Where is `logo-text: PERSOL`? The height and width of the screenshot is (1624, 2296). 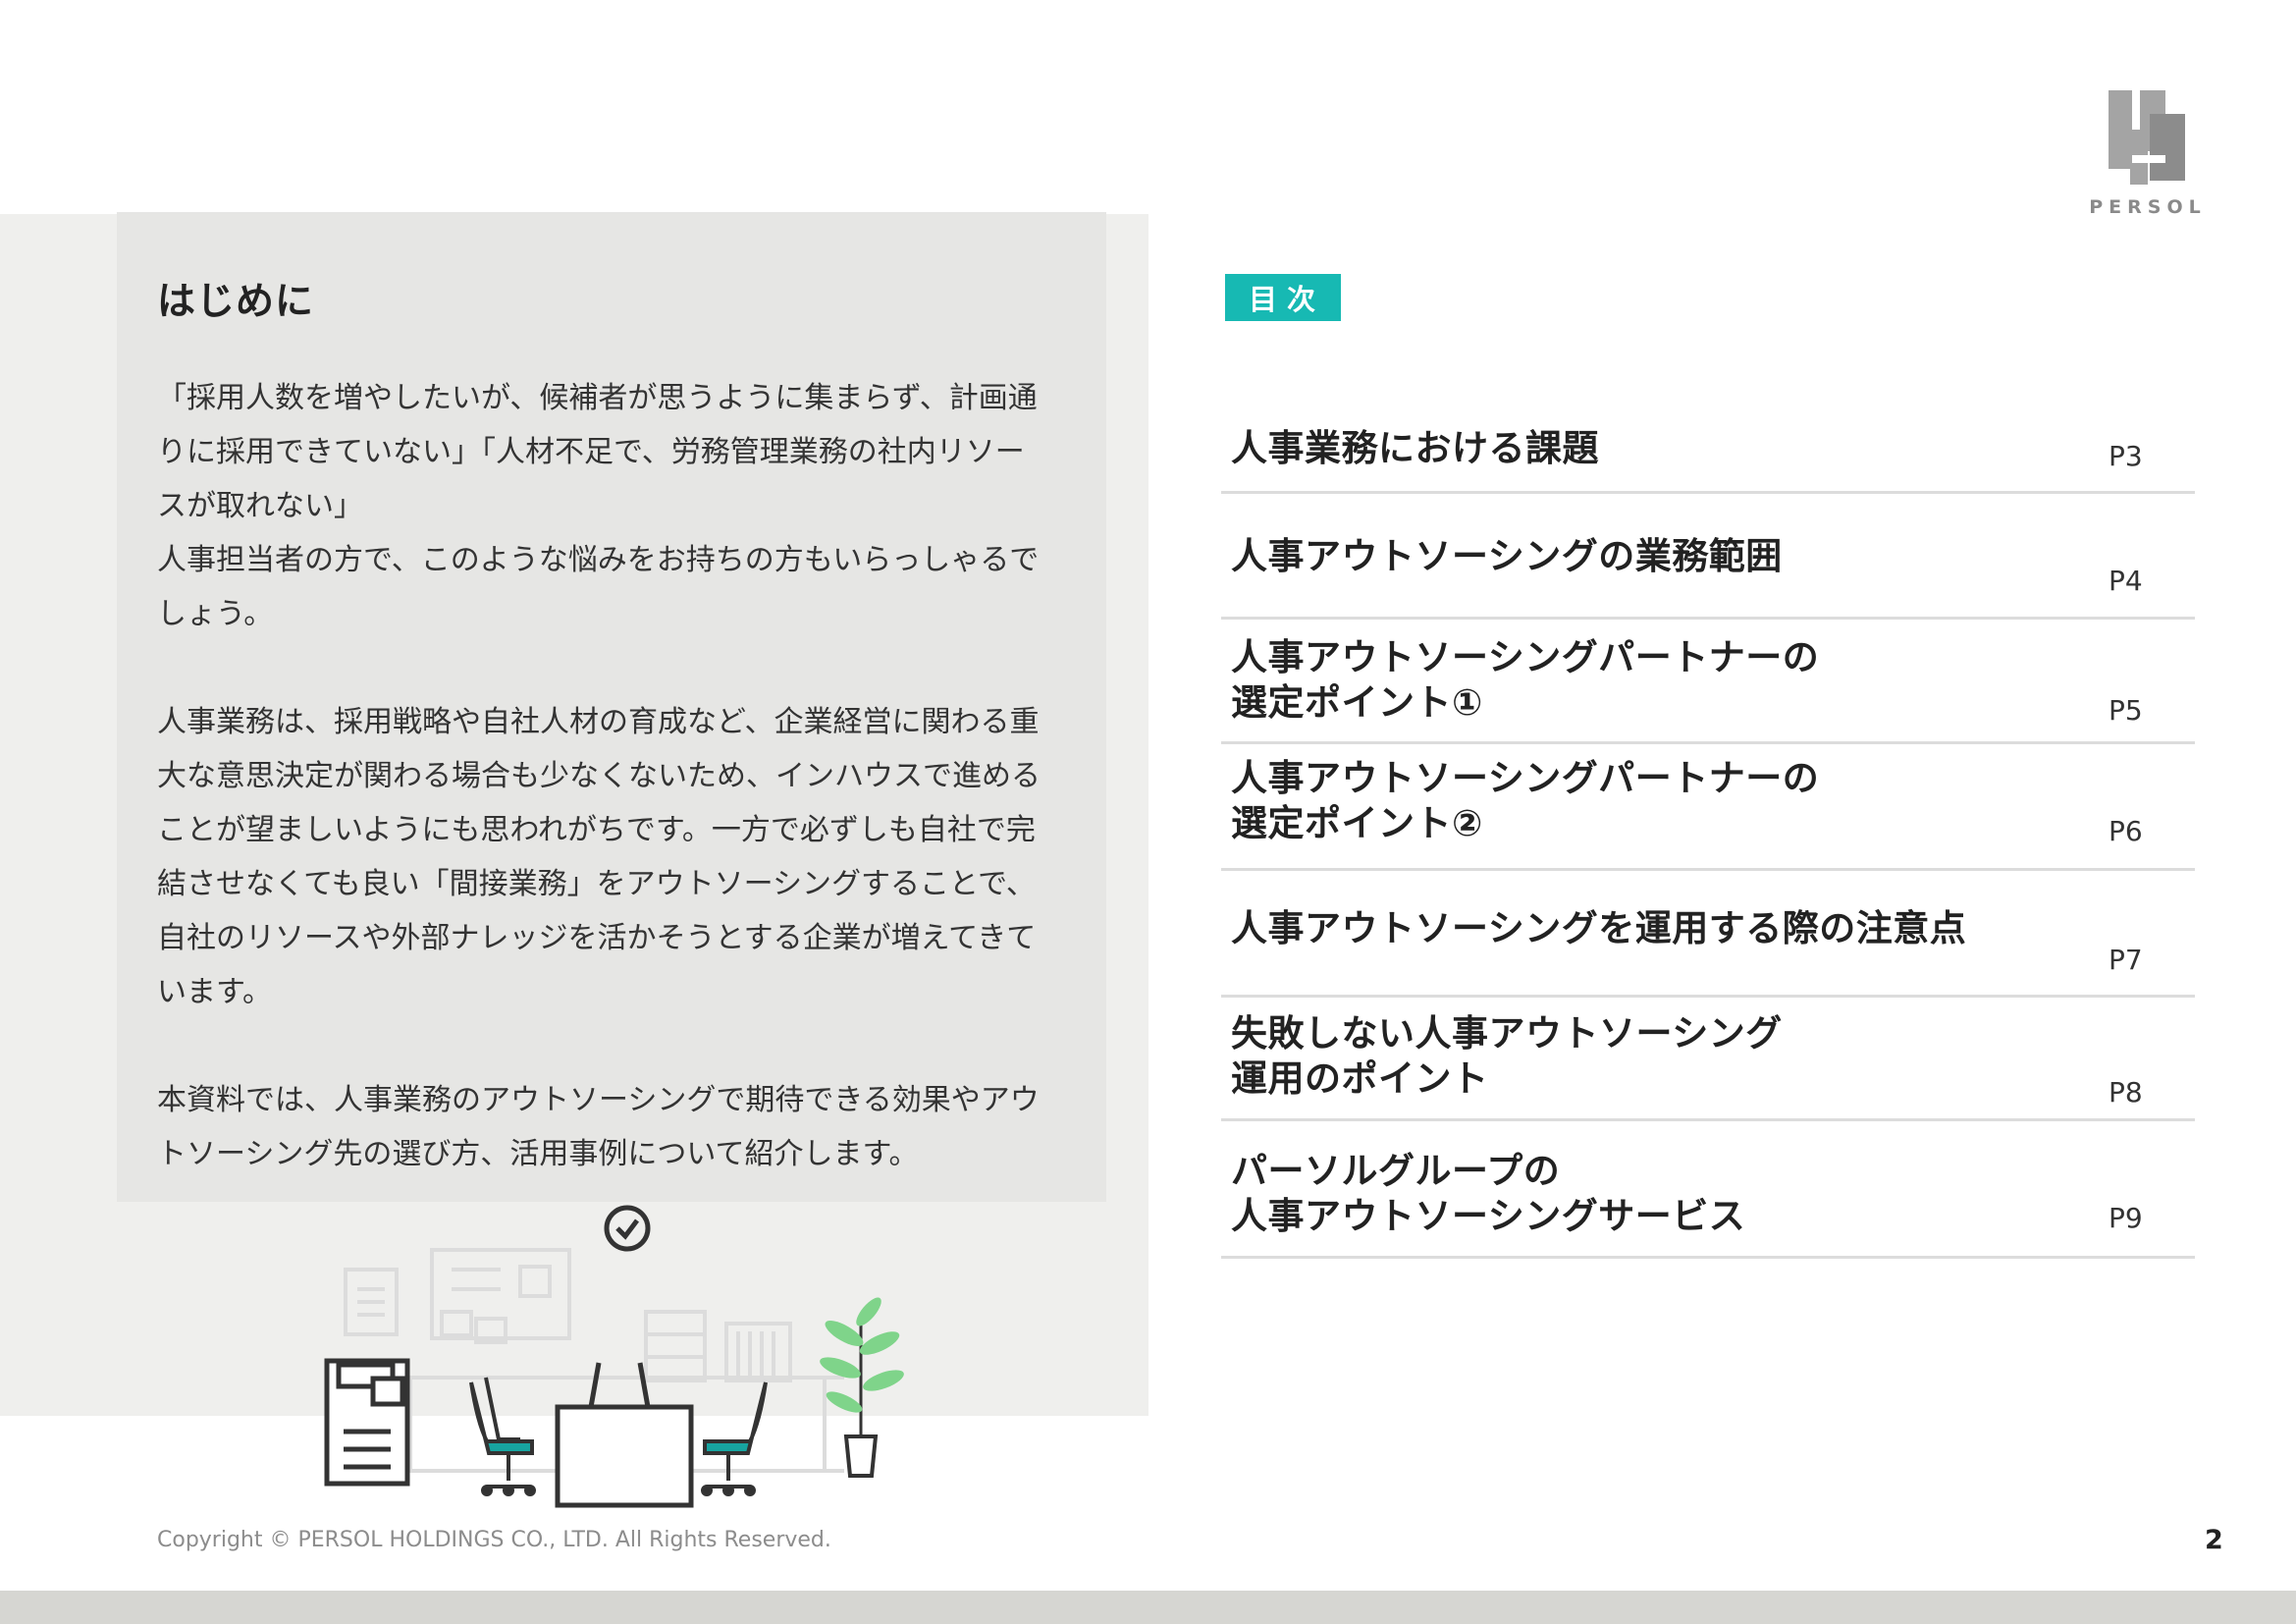
logo-text: PERSOL is located at coordinates (2148, 207).